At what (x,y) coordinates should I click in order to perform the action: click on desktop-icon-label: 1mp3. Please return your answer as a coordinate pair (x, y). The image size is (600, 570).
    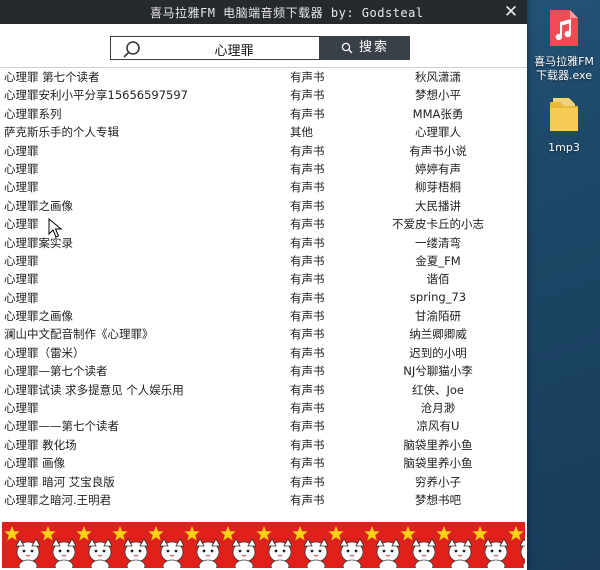
    Looking at the image, I should click on (564, 147).